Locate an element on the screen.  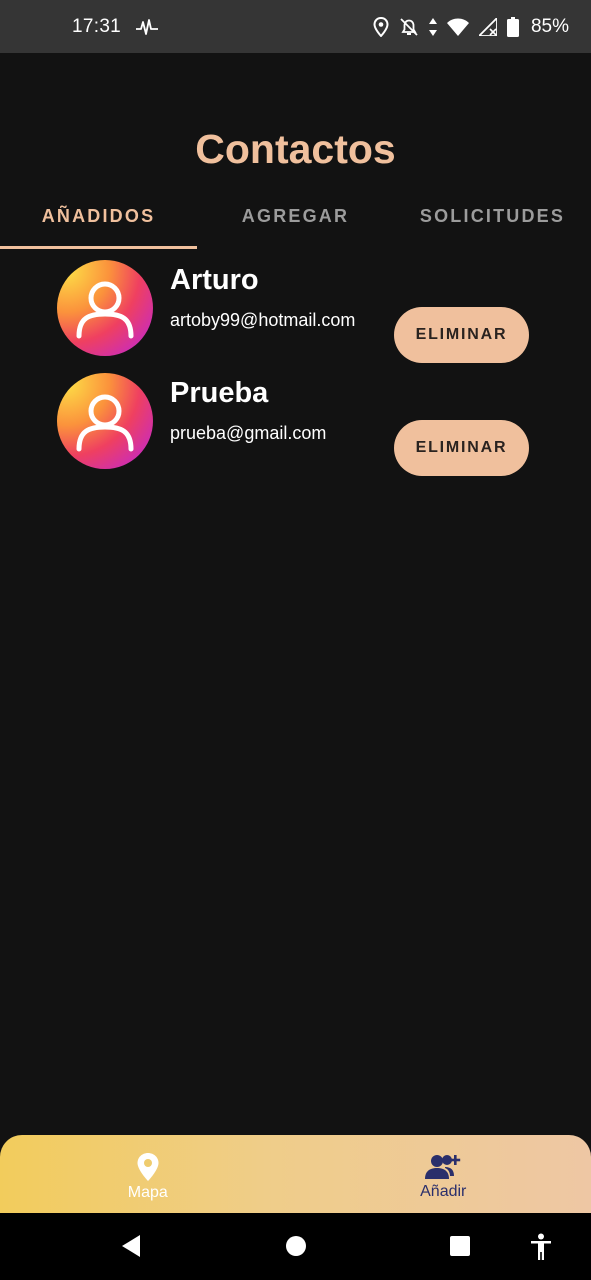
map-pin-icon is located at coordinates (148, 1167).